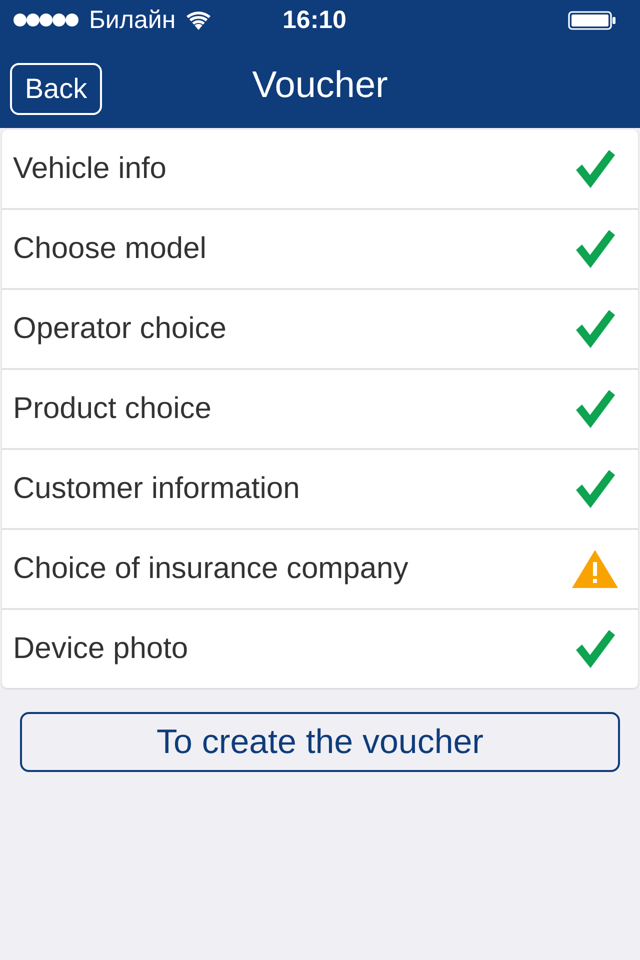 The height and width of the screenshot is (960, 640). I want to click on step-item: Operator choice, so click(320, 330).